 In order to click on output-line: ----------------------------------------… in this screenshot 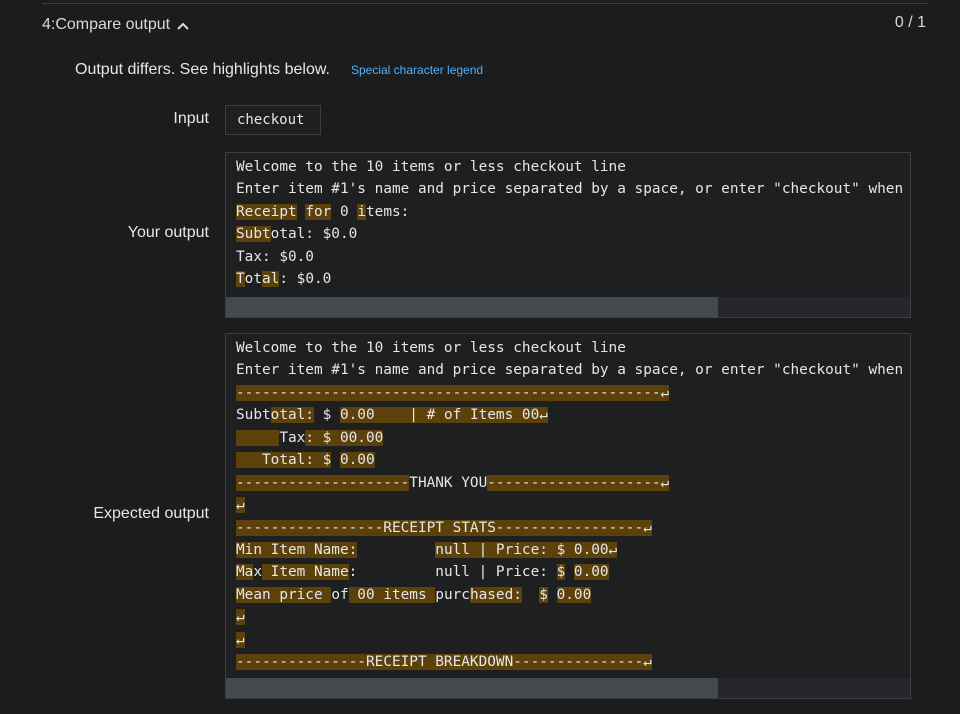, I will do `click(573, 393)`.